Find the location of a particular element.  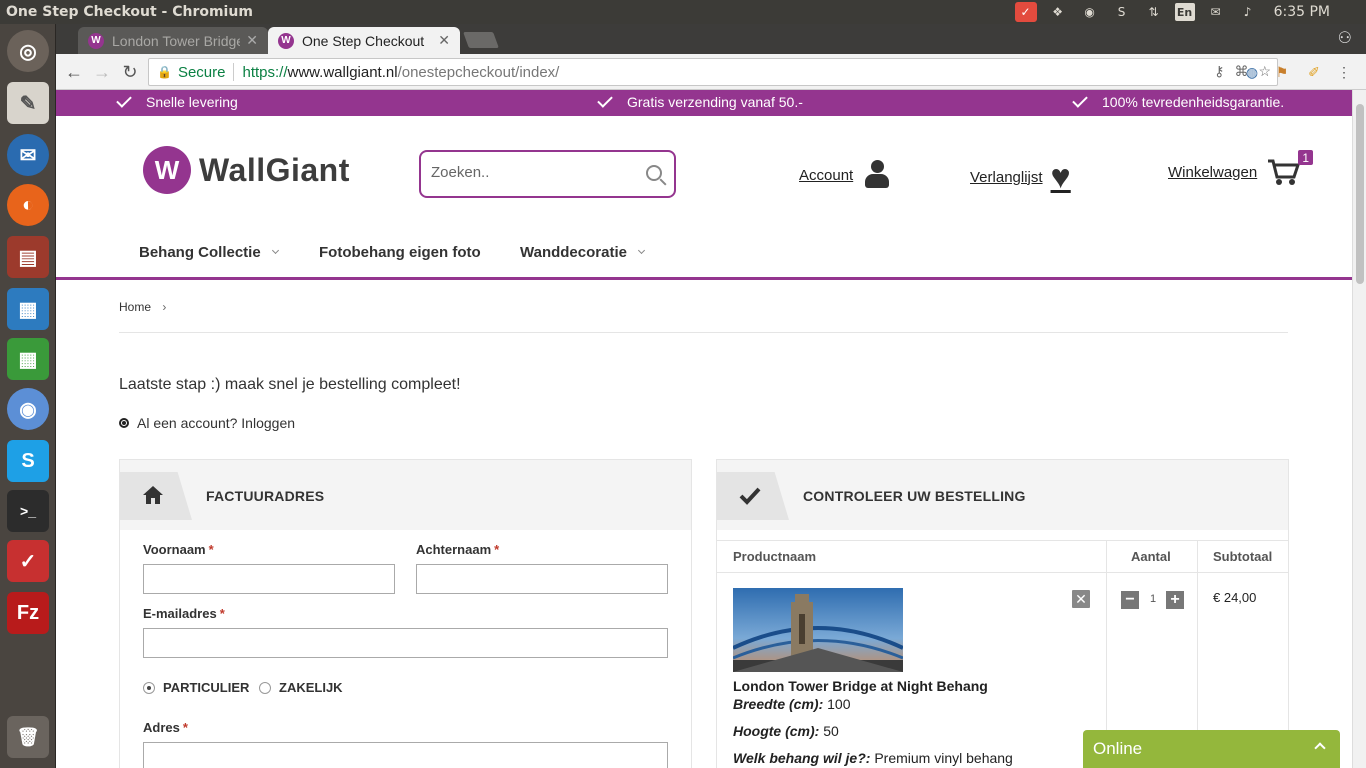

cart-count-badge: 1 is located at coordinates (1306, 157).